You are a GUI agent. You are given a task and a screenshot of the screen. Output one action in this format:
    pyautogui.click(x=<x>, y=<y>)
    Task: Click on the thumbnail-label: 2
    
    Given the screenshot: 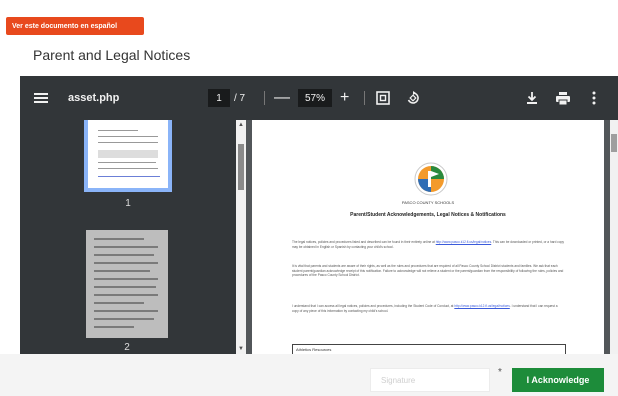 What is the action you would take?
    pyautogui.click(x=127, y=347)
    